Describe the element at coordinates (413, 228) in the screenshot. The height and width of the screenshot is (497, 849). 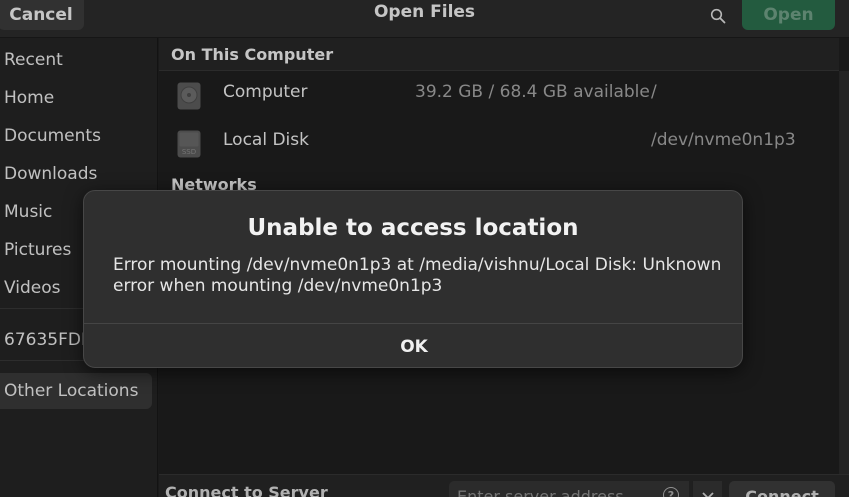
I see `dialog-title: Unable to access location` at that location.